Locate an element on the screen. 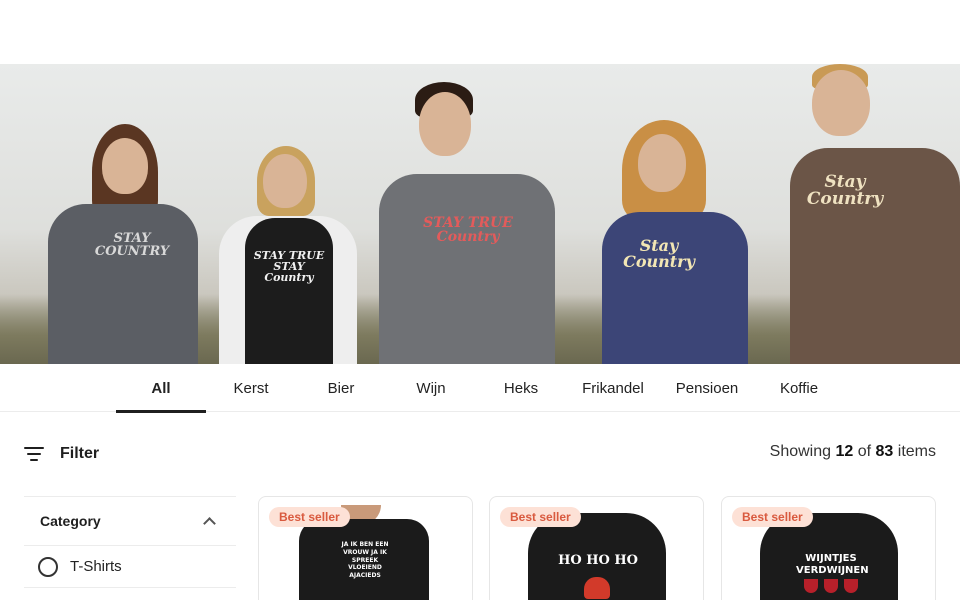  filter-label: Filter is located at coordinates (80, 453).